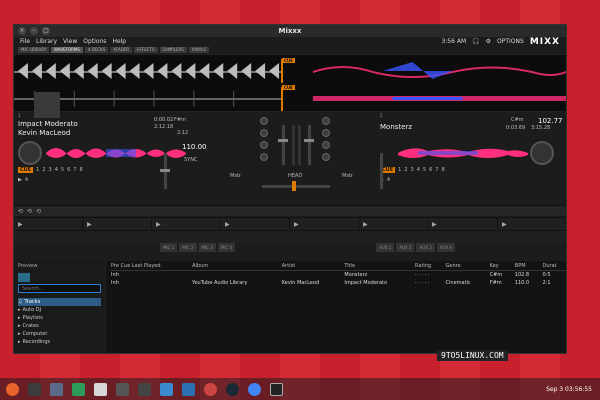 This screenshot has width=600, height=400. I want to click on firefox-icon, so click(12, 389).